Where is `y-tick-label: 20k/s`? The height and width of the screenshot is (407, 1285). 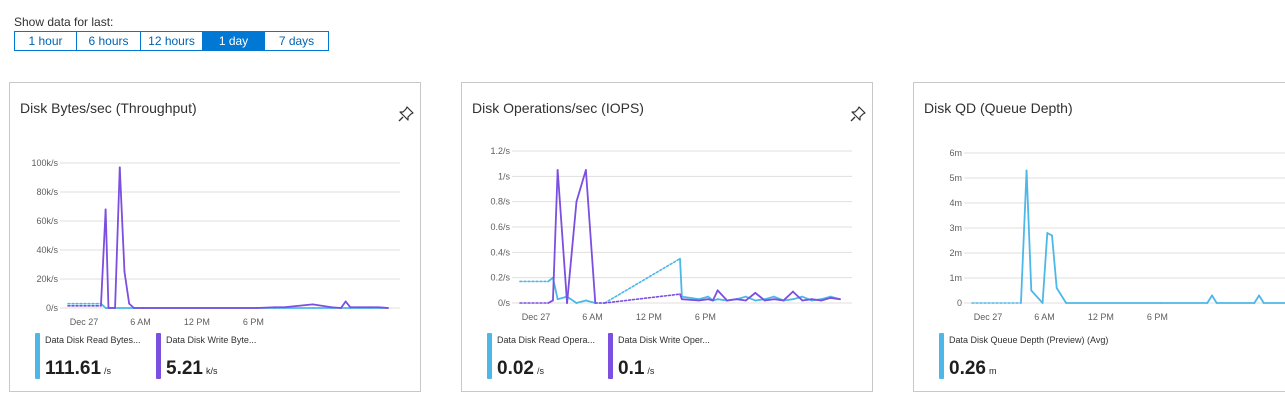 y-tick-label: 20k/s is located at coordinates (47, 279).